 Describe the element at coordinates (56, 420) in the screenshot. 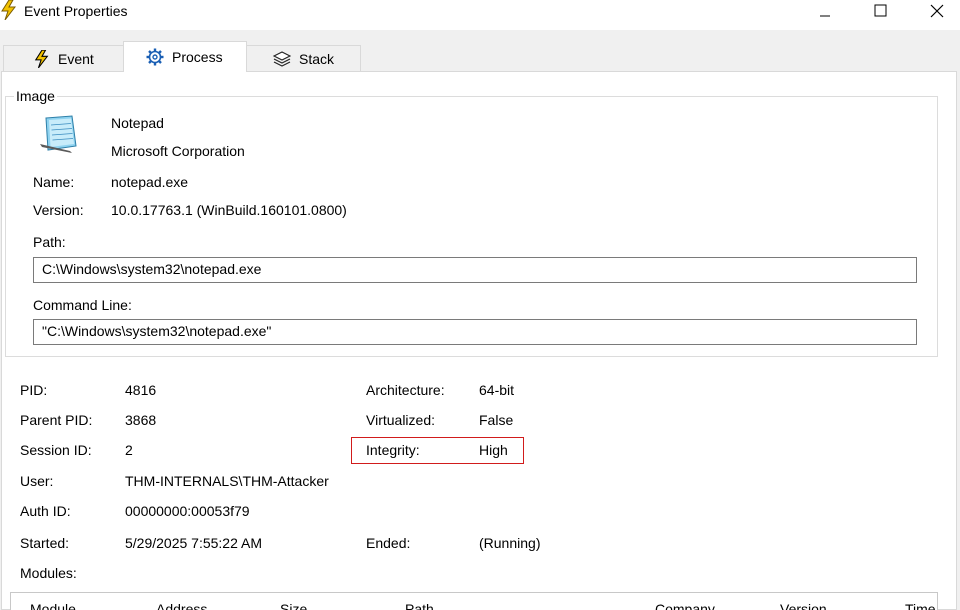

I see `parent-pid-label: Parent PID:` at that location.